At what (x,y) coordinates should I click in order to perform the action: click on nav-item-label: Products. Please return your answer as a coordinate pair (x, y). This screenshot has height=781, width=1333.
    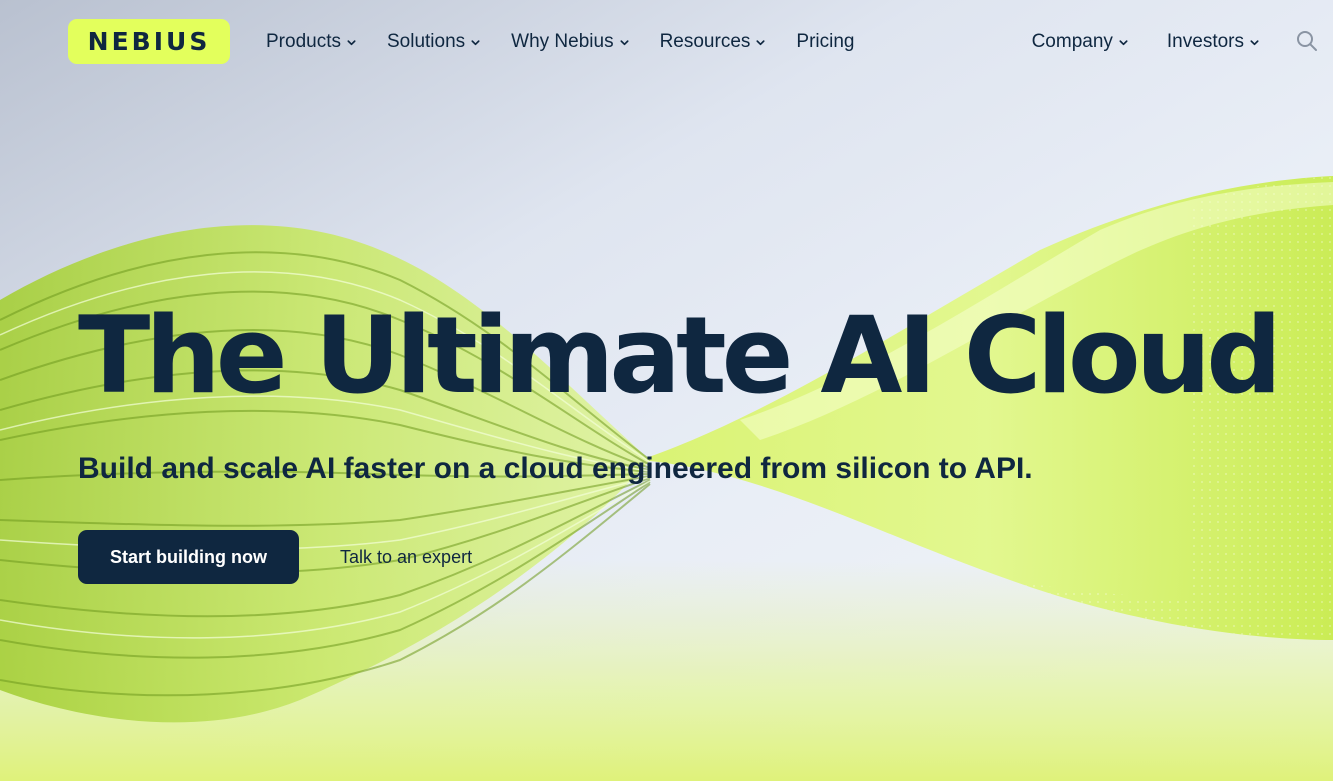
    Looking at the image, I should click on (303, 41).